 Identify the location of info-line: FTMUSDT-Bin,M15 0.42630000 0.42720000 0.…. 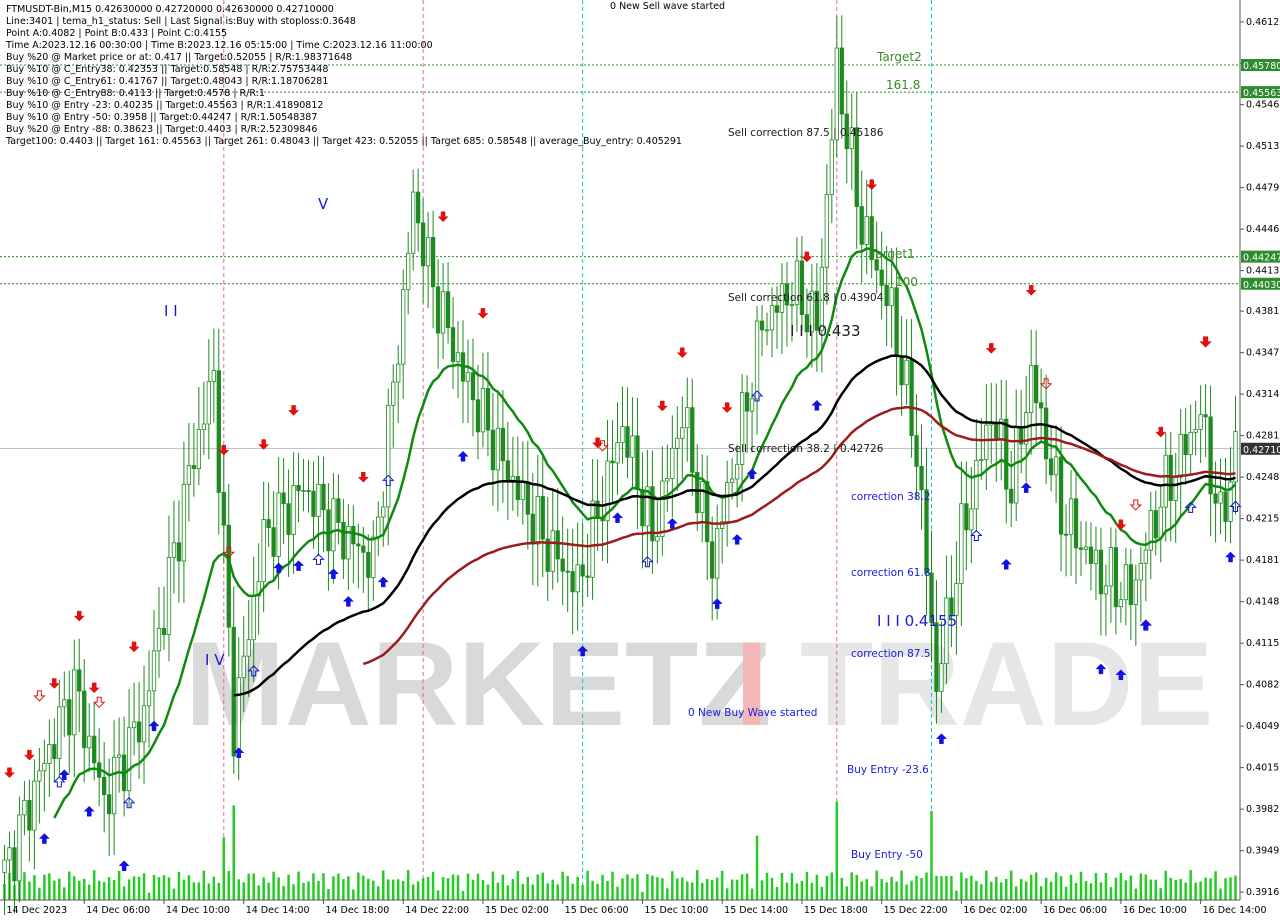
(170, 9).